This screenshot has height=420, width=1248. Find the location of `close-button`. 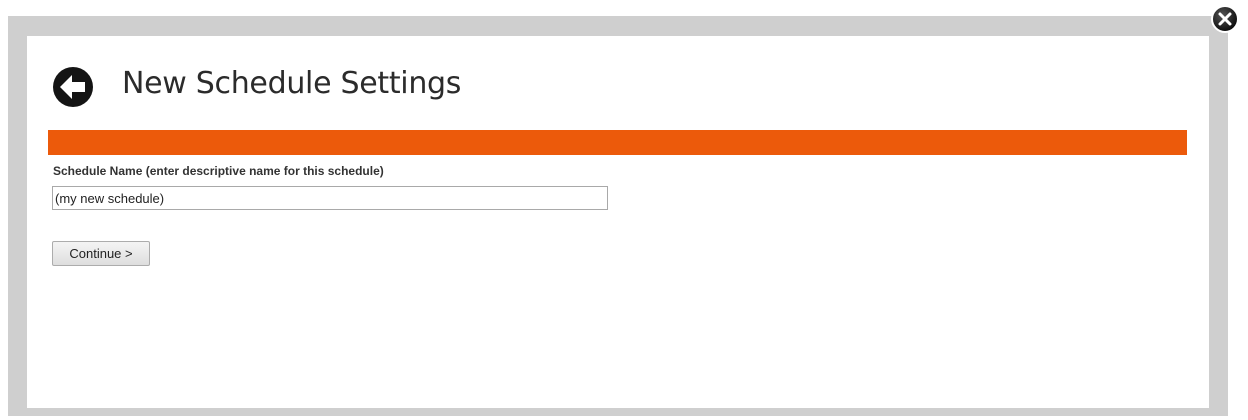

close-button is located at coordinates (1225, 19).